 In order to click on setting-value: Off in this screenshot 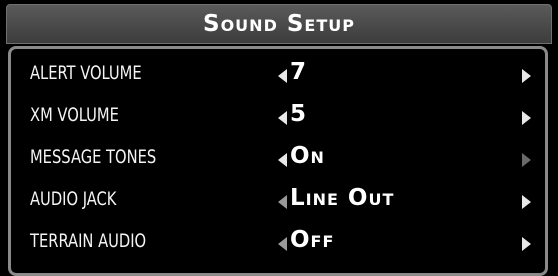, I will do `click(312, 240)`.